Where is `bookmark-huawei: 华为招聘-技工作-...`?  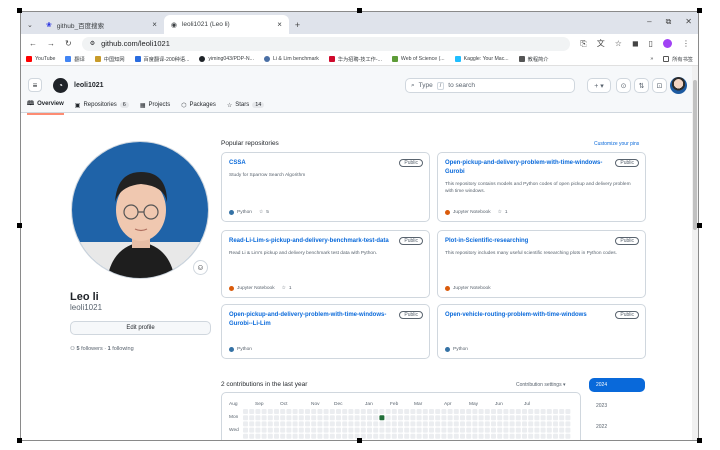 bookmark-huawei: 华为招聘-技工作-... is located at coordinates (355, 59).